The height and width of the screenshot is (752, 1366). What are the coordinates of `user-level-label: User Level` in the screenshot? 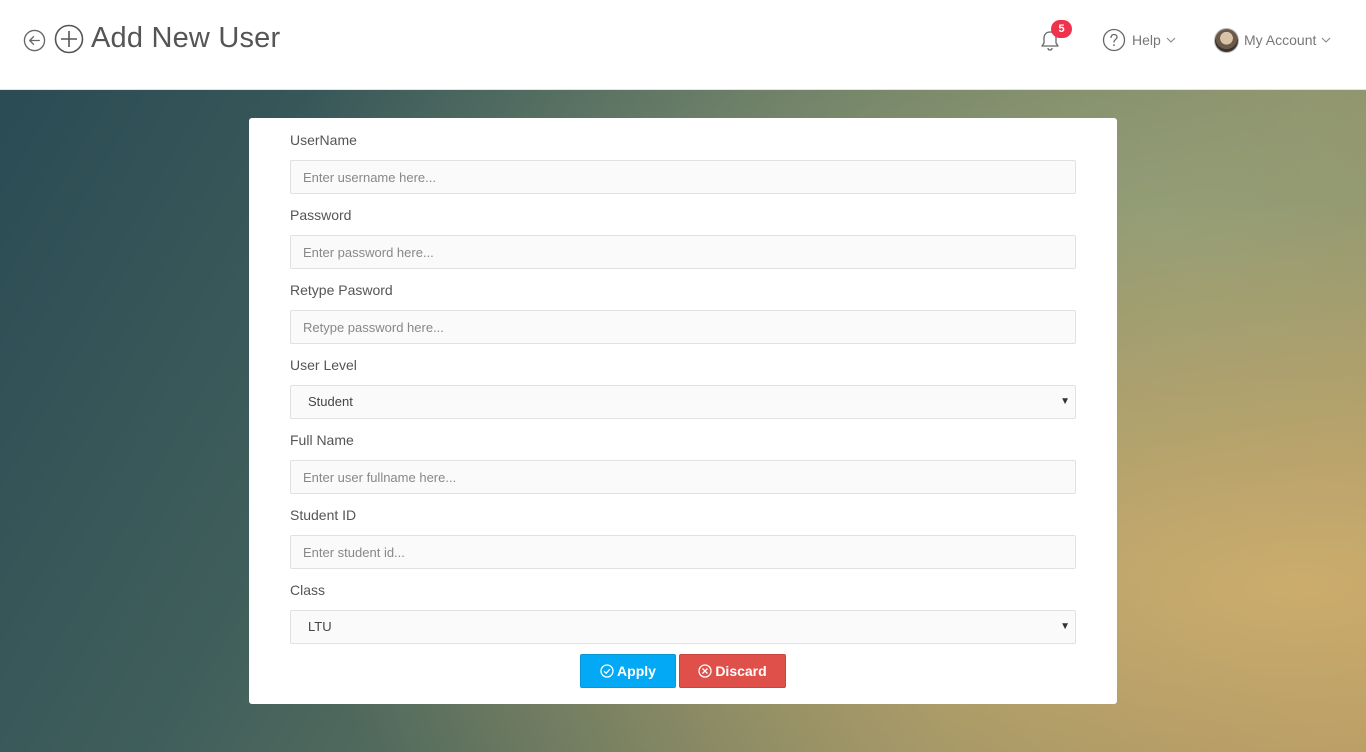 It's located at (323, 365).